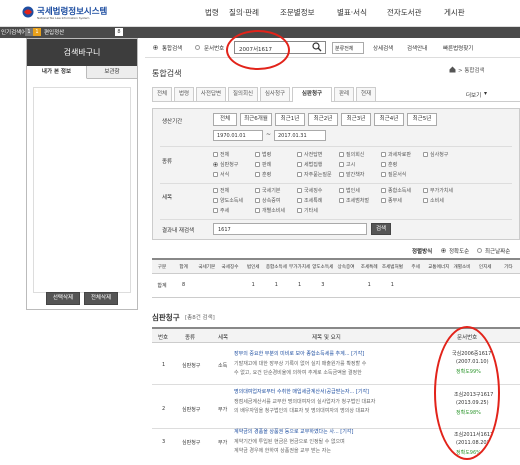  Describe the element at coordinates (317, 47) in the screenshot. I see `search-icon` at that location.